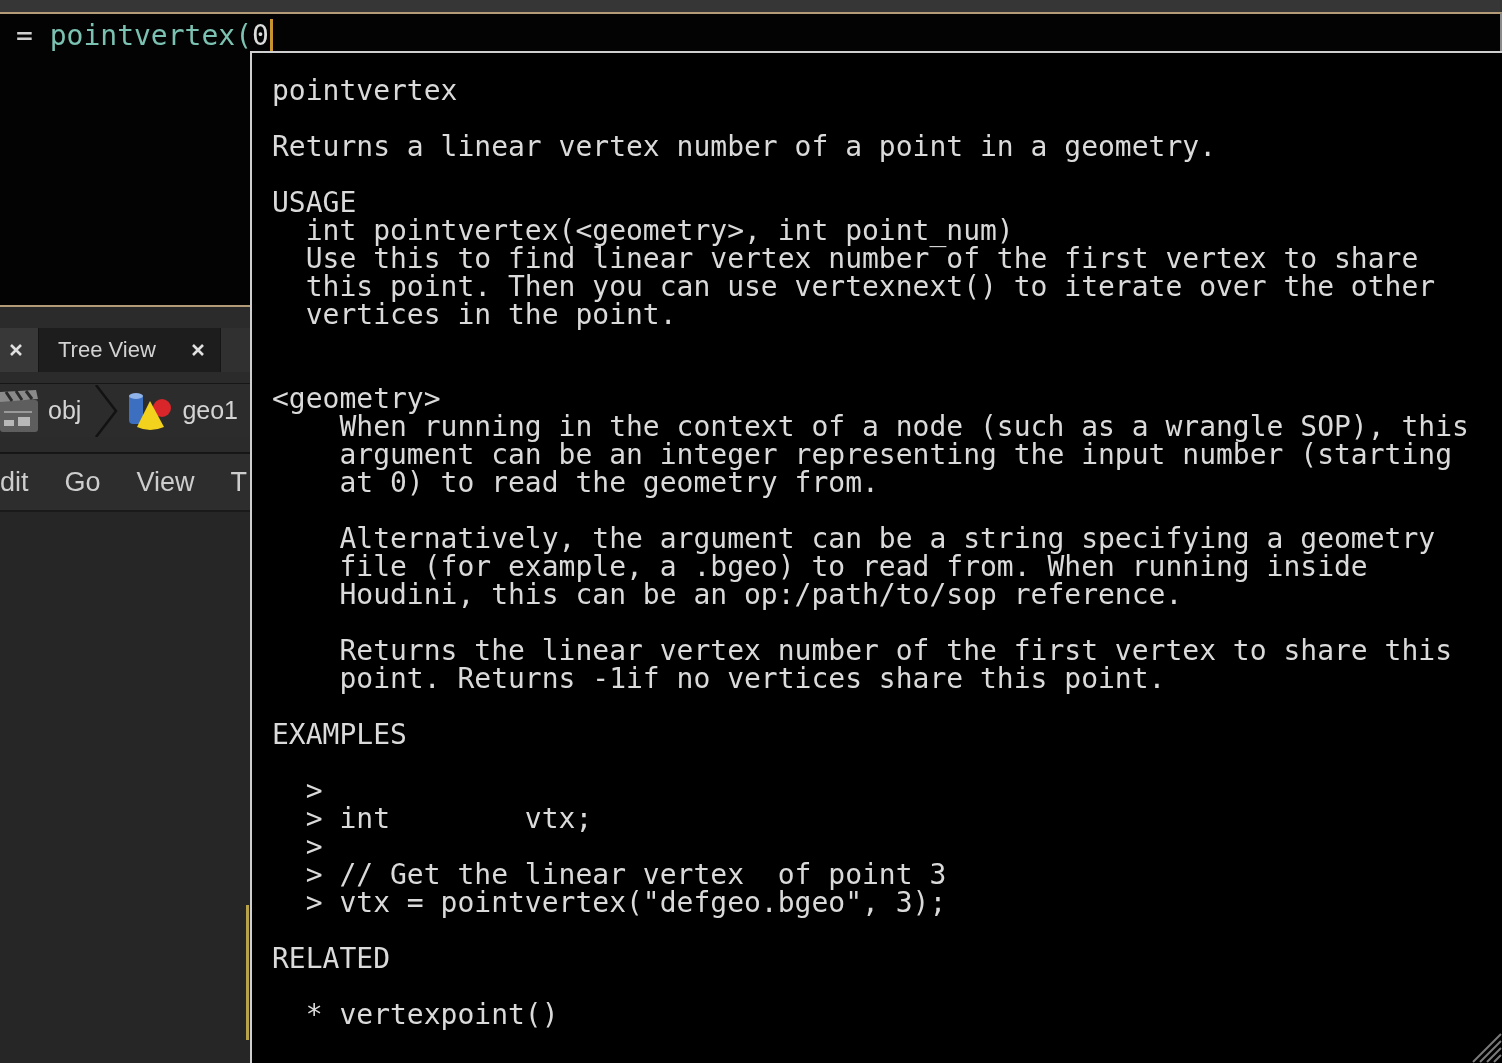 The height and width of the screenshot is (1063, 1502). I want to click on argument-text: When running in the context of a node (such as a wrangle SOP), this argument can be an integer representing the input number (starting at 0) to read the geometry from., so click(904, 455).